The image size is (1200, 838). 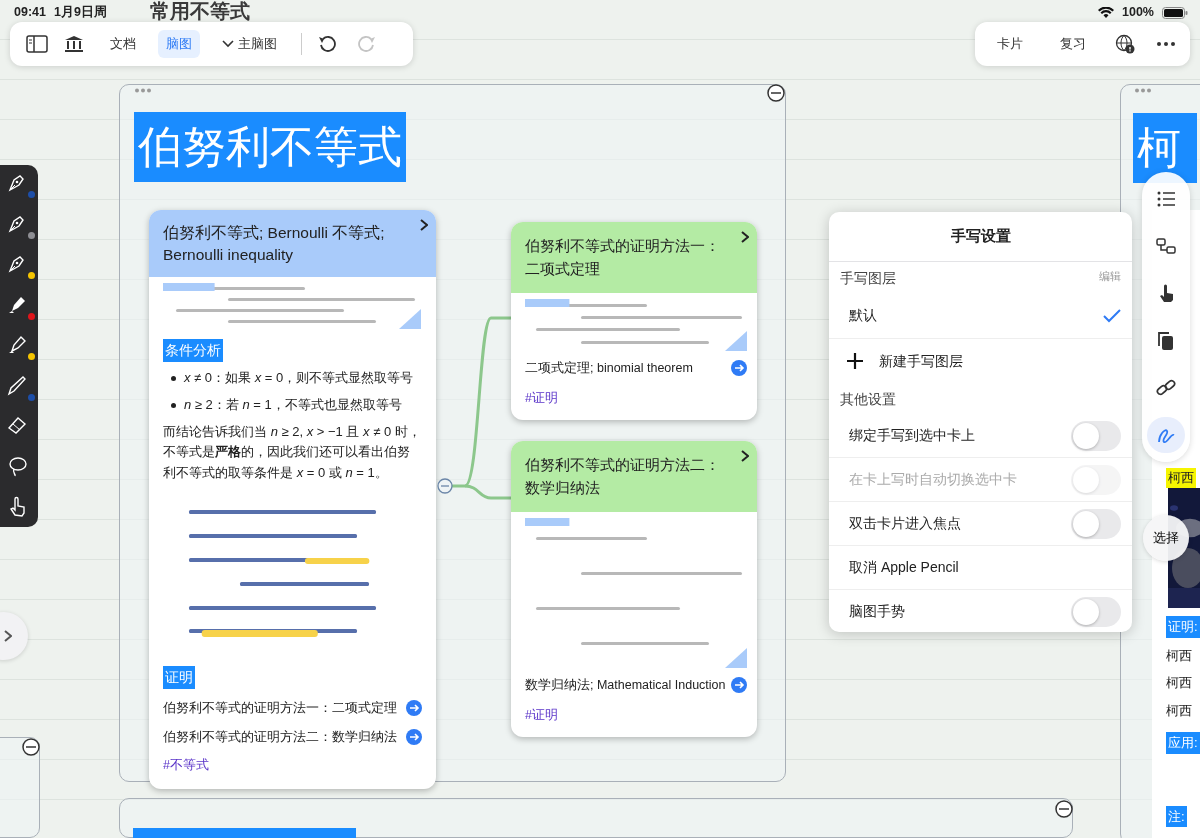 I want to click on checkmark-icon, so click(x=1112, y=315).